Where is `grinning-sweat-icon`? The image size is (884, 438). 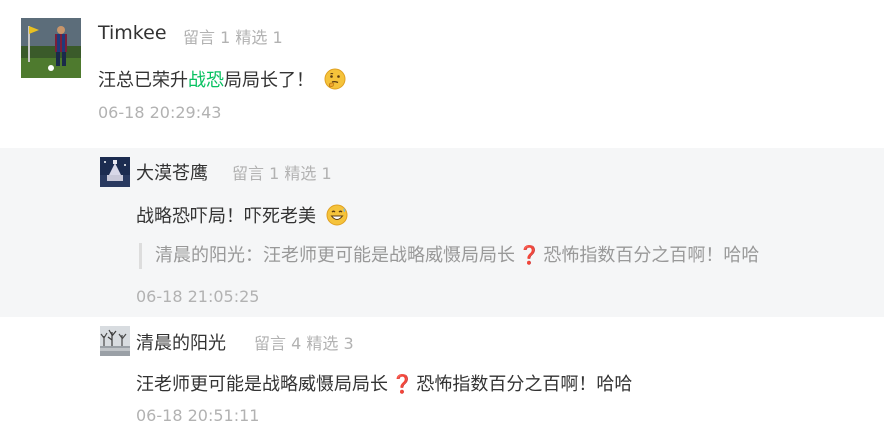 grinning-sweat-icon is located at coordinates (337, 217).